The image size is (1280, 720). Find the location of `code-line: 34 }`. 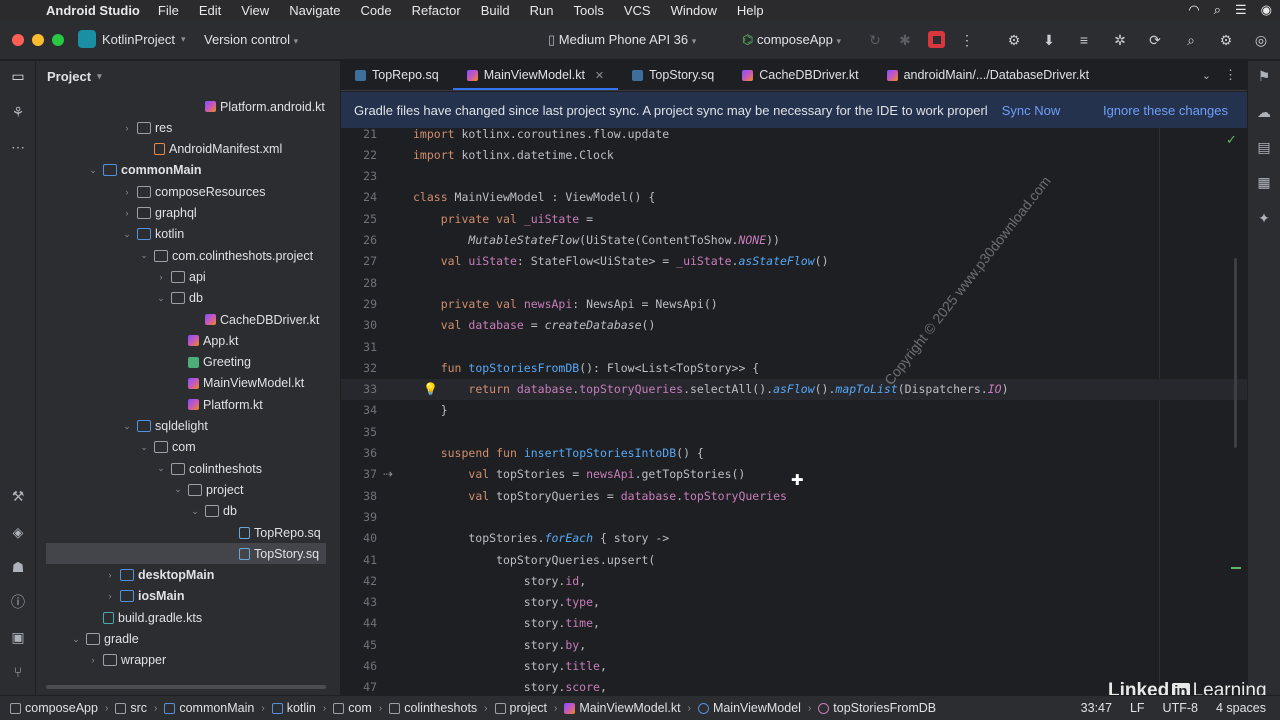

code-line: 34 } is located at coordinates (794, 410).